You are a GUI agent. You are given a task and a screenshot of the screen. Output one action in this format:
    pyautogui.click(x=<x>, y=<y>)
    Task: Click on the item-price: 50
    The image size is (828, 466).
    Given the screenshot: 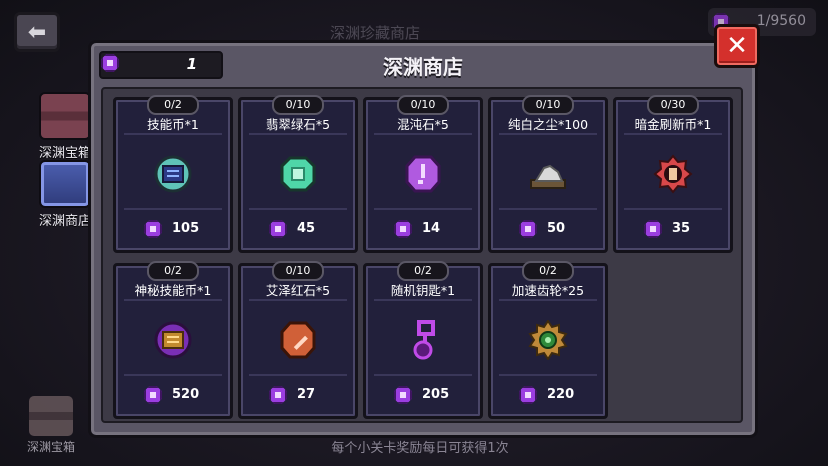 What is the action you would take?
    pyautogui.click(x=557, y=229)
    